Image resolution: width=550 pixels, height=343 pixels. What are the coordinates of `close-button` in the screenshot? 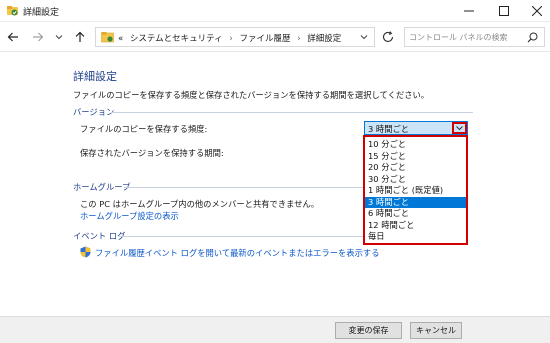 It's located at (536, 11).